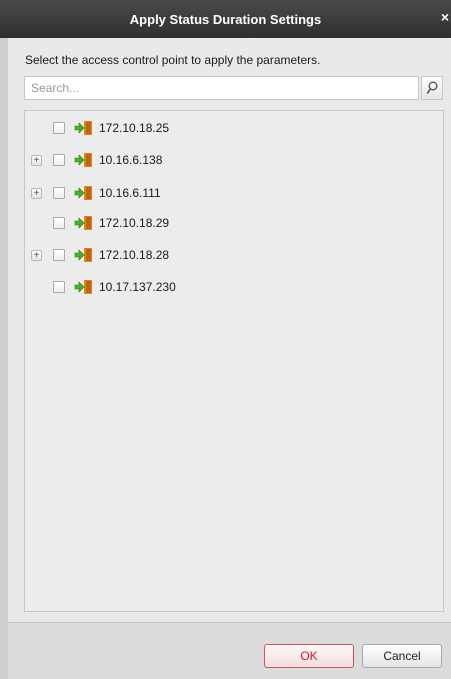 The width and height of the screenshot is (451, 679). Describe the element at coordinates (130, 193) in the screenshot. I see `node-label: 10.16.6.111` at that location.